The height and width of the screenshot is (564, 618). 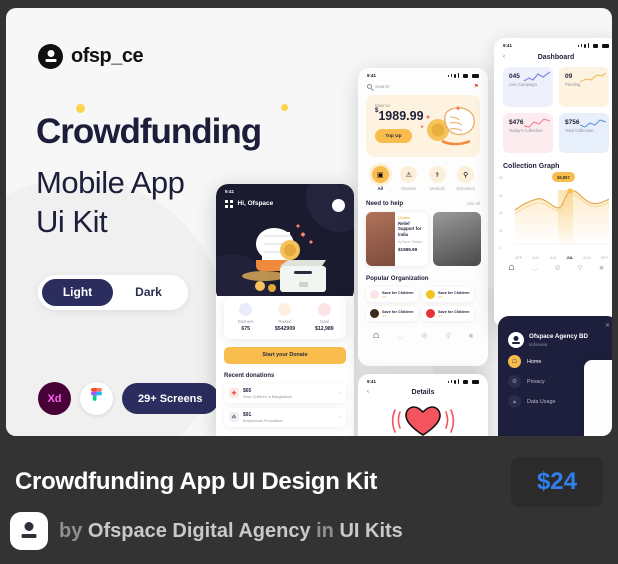 I want to click on search-placeholder: Search, so click(x=382, y=86).